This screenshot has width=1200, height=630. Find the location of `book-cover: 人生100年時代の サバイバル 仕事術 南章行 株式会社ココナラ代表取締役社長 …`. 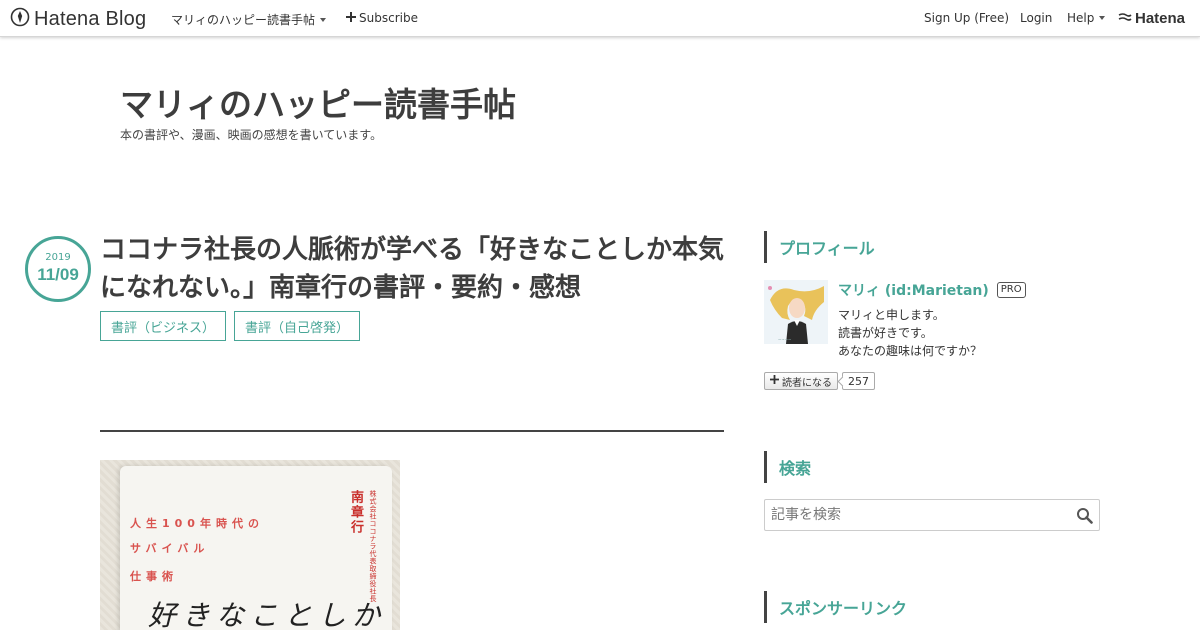

book-cover: 人生100年時代の サバイバル 仕事術 南章行 株式会社ココナラ代表取締役社長 … is located at coordinates (256, 548).